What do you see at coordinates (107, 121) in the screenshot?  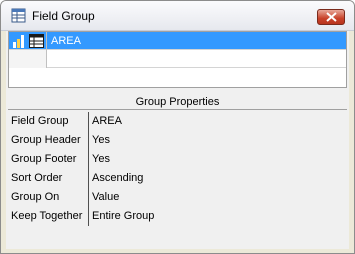 I see `property-value: AREA` at bounding box center [107, 121].